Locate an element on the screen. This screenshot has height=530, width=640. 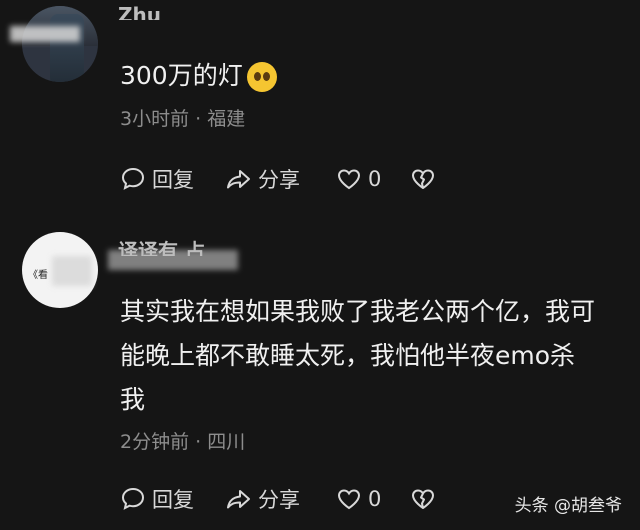
reply-label: 回复 is located at coordinates (173, 500).